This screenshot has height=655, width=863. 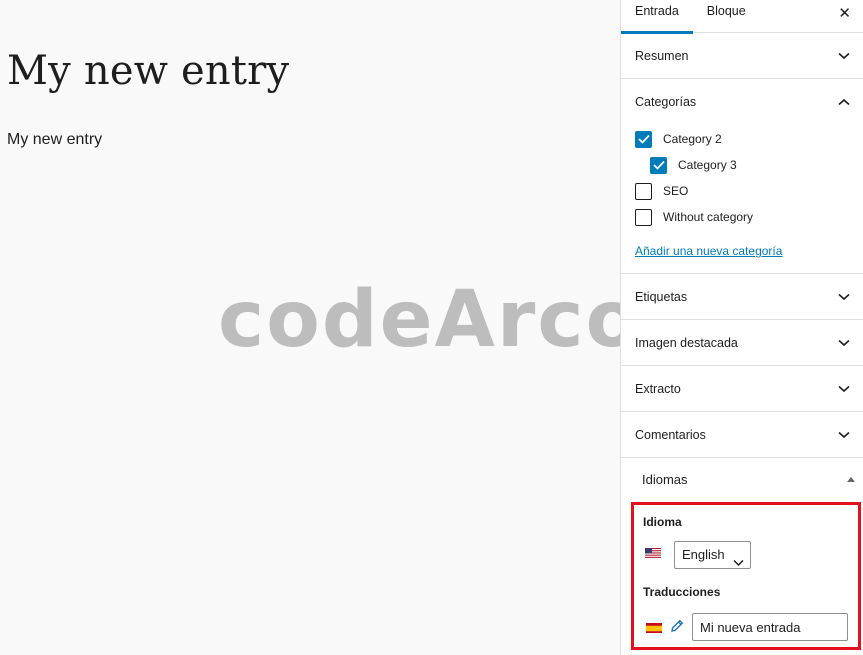 What do you see at coordinates (54, 140) in the screenshot?
I see `post-paragraph: My new entry` at bounding box center [54, 140].